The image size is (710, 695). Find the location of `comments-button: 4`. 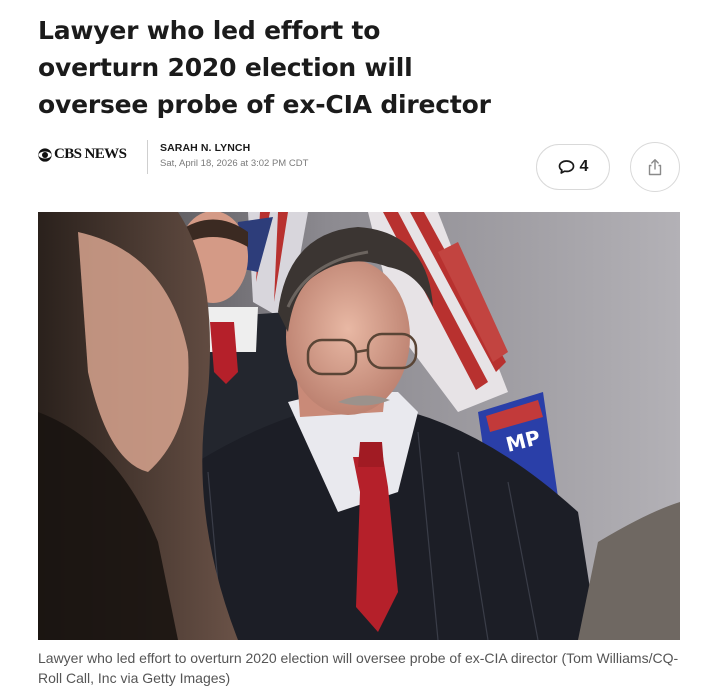

comments-button: 4 is located at coordinates (573, 167).